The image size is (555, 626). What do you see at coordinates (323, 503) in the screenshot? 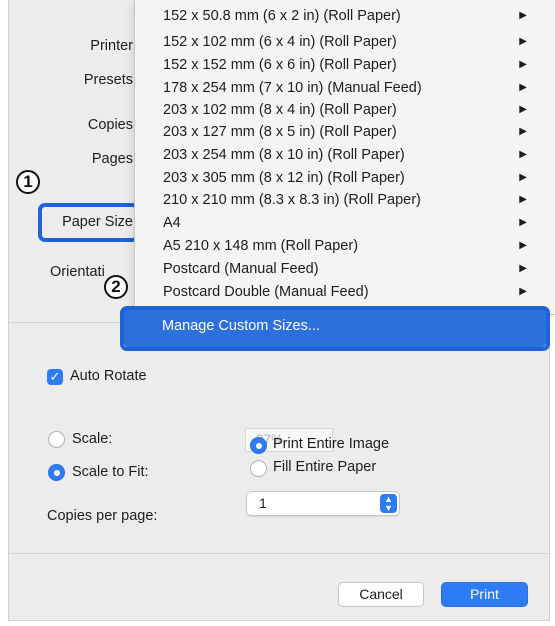
I see `copies-per-page-select: 1 ▲ ▼` at bounding box center [323, 503].